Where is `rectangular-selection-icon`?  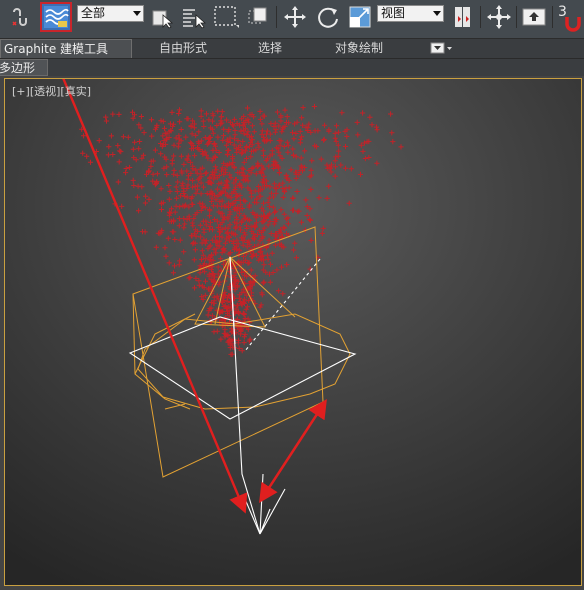
rectangular-selection-icon is located at coordinates (226, 17).